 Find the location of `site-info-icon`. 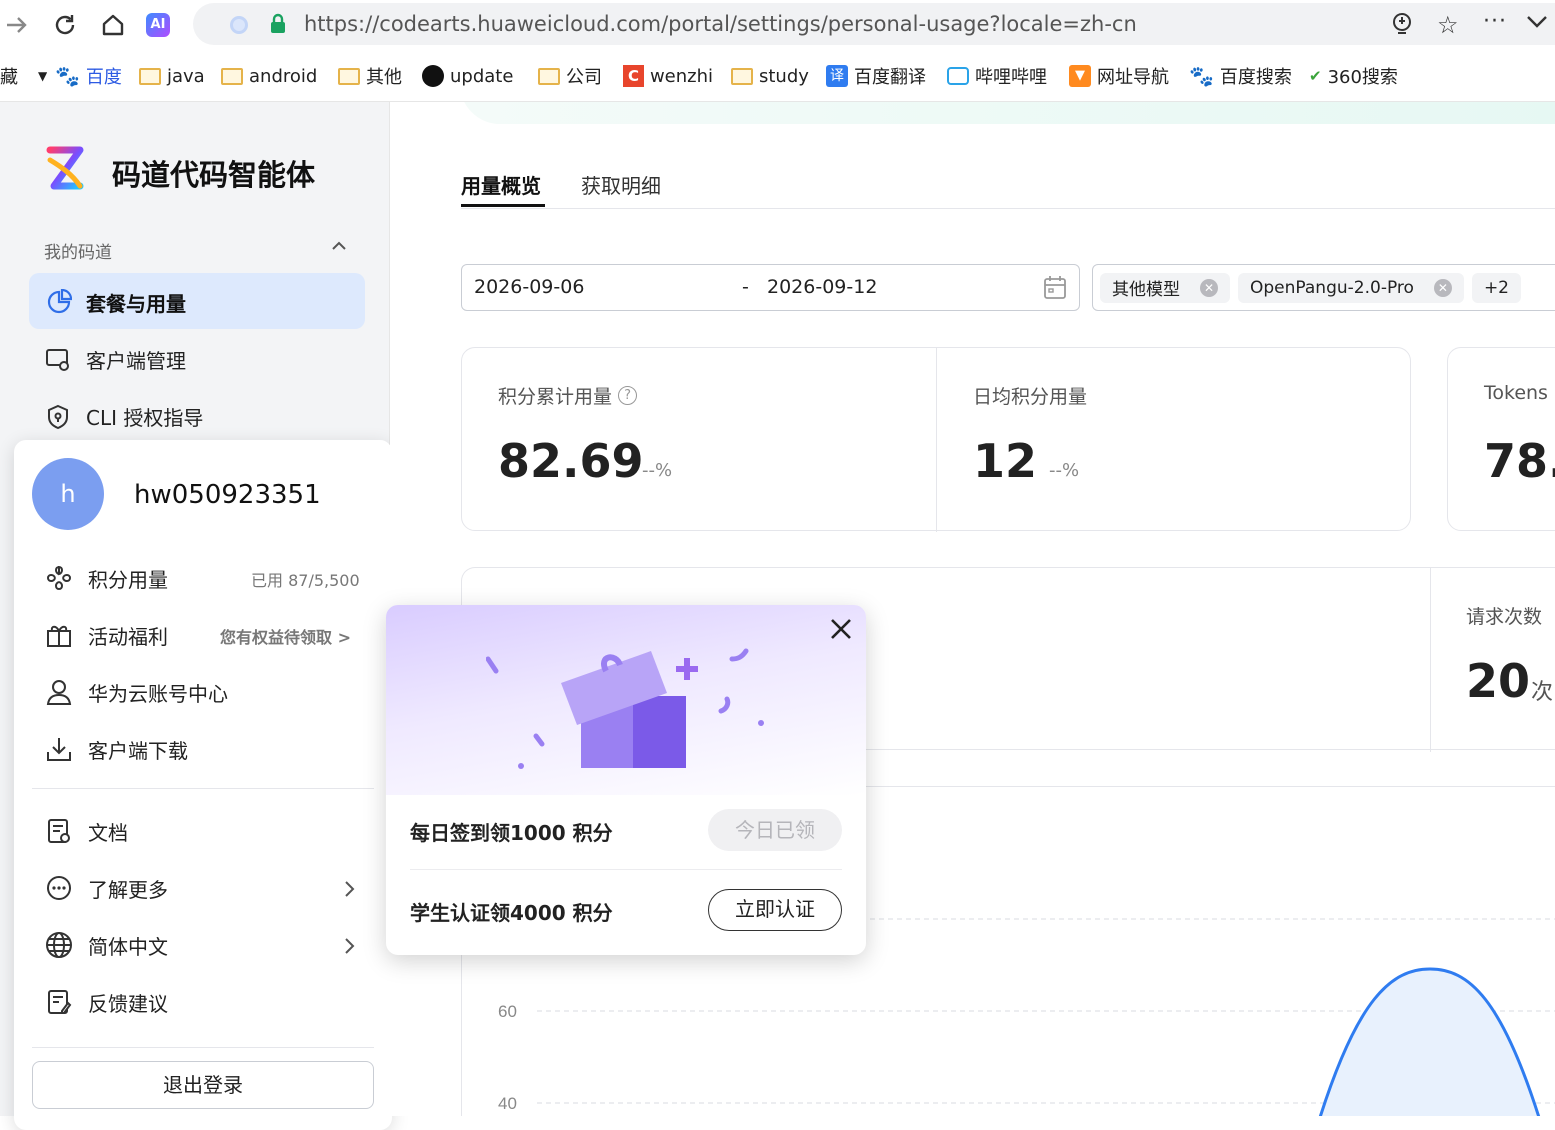

site-info-icon is located at coordinates (239, 25).